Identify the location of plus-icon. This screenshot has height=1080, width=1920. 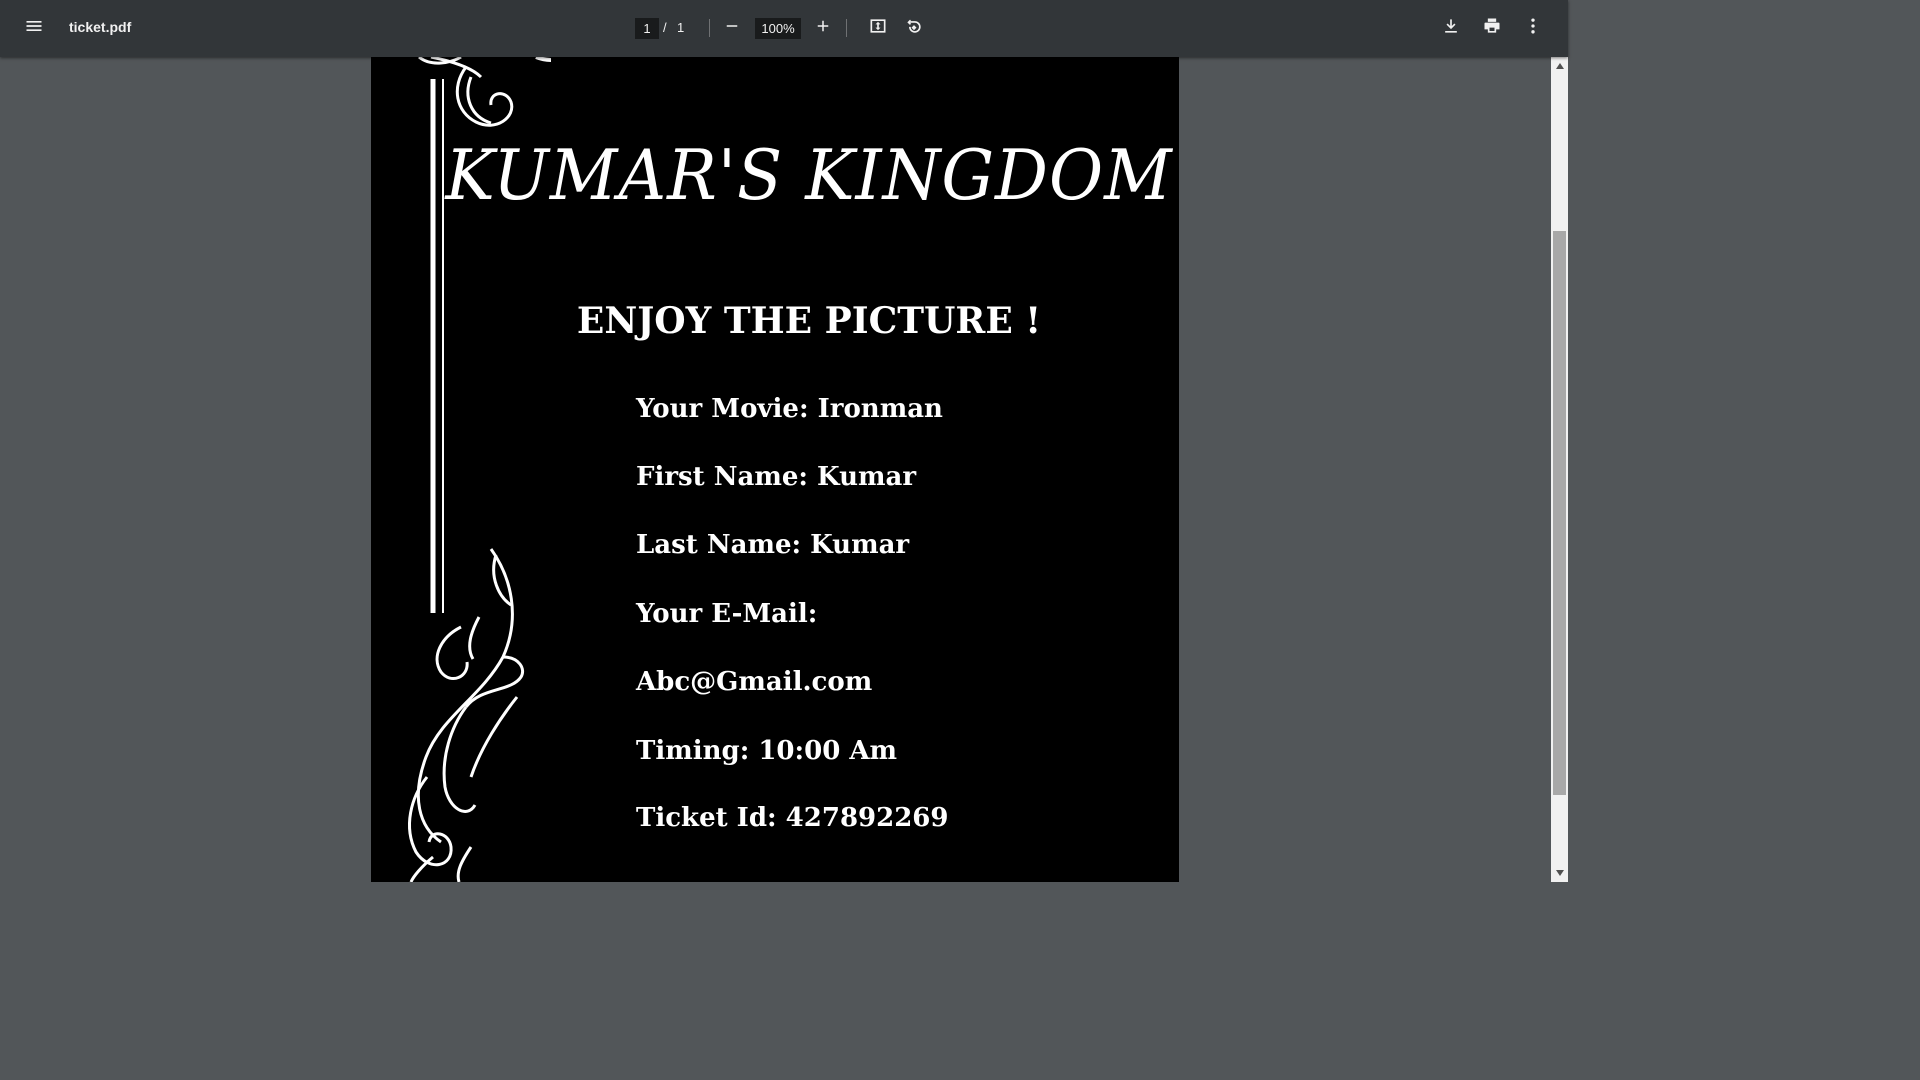
(823, 28).